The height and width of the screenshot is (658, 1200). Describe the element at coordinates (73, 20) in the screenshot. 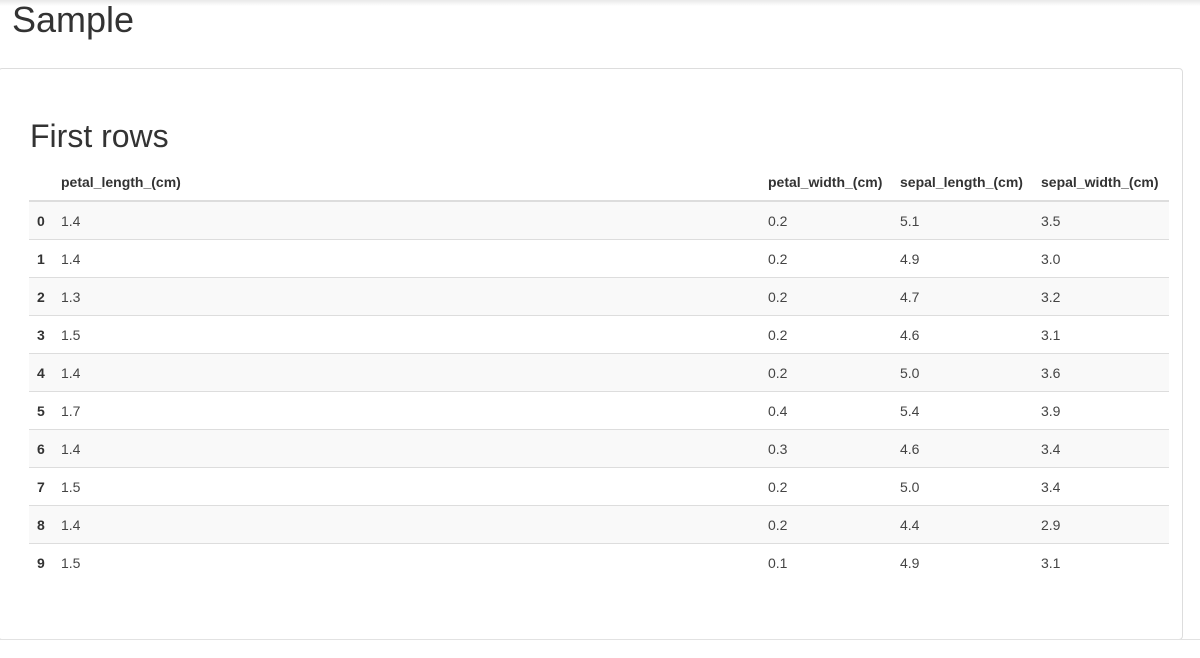

I see `page-title: Sample` at that location.